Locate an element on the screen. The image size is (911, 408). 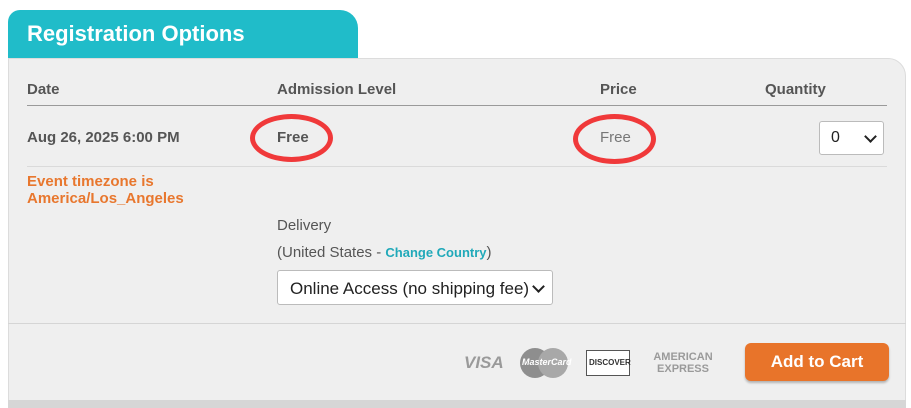
country-suffix: ) is located at coordinates (489, 252).